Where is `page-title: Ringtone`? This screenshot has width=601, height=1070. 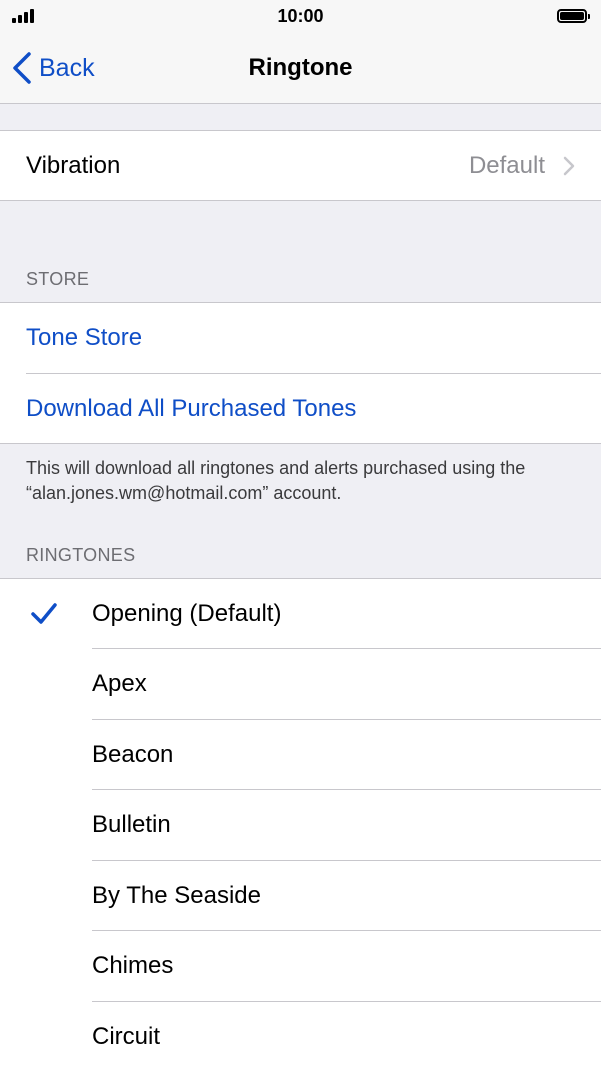 page-title: Ringtone is located at coordinates (300, 67).